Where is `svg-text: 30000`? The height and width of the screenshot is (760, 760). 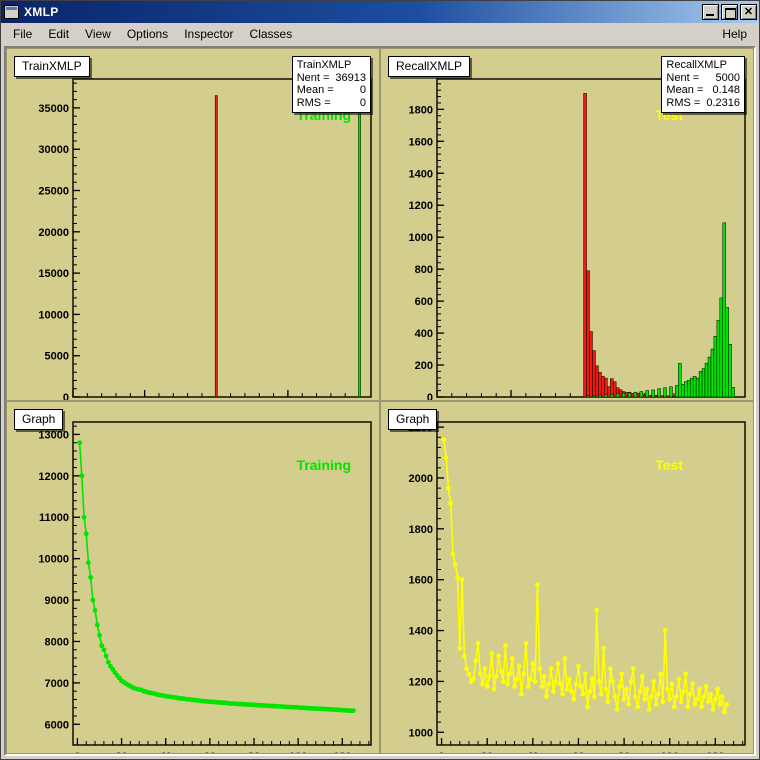
svg-text: 30000 is located at coordinates (53, 150).